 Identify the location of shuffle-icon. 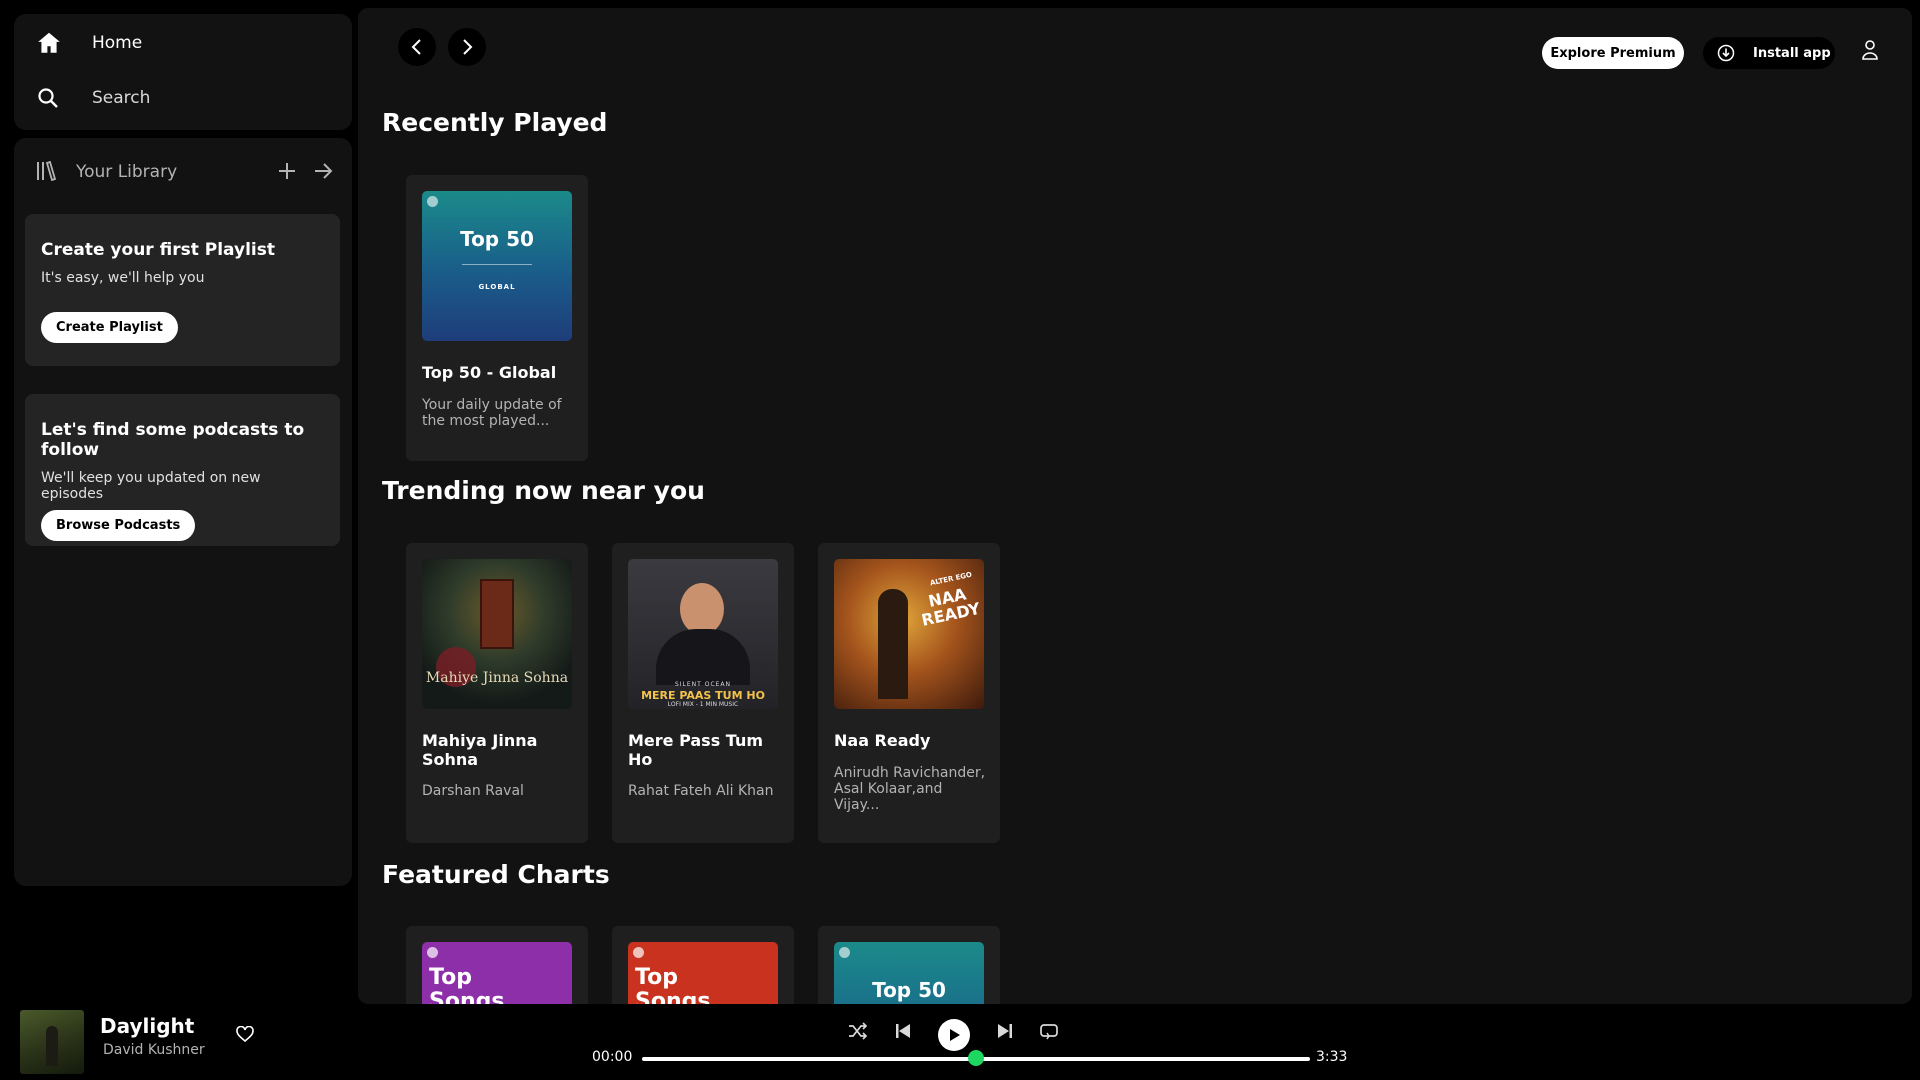
(858, 1031).